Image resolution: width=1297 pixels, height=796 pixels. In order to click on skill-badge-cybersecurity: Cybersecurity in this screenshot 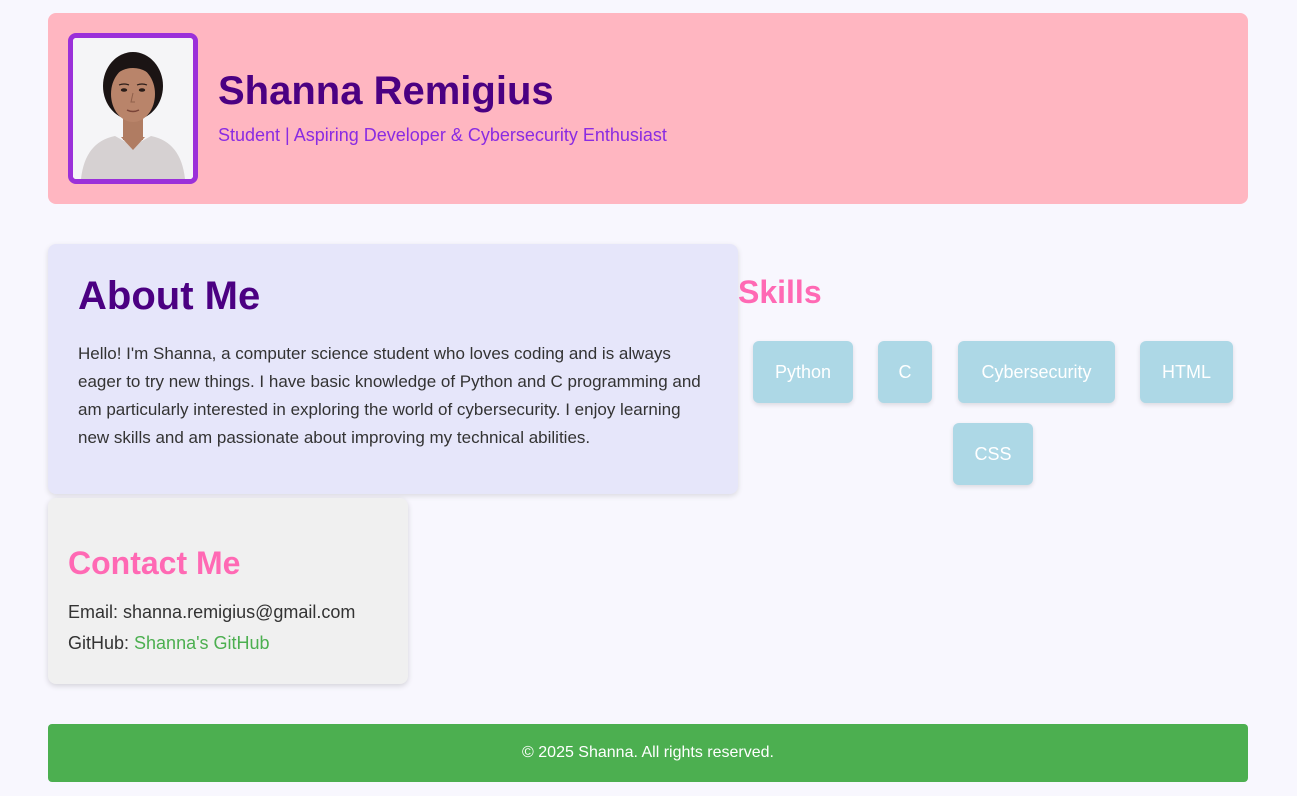, I will do `click(1036, 372)`.